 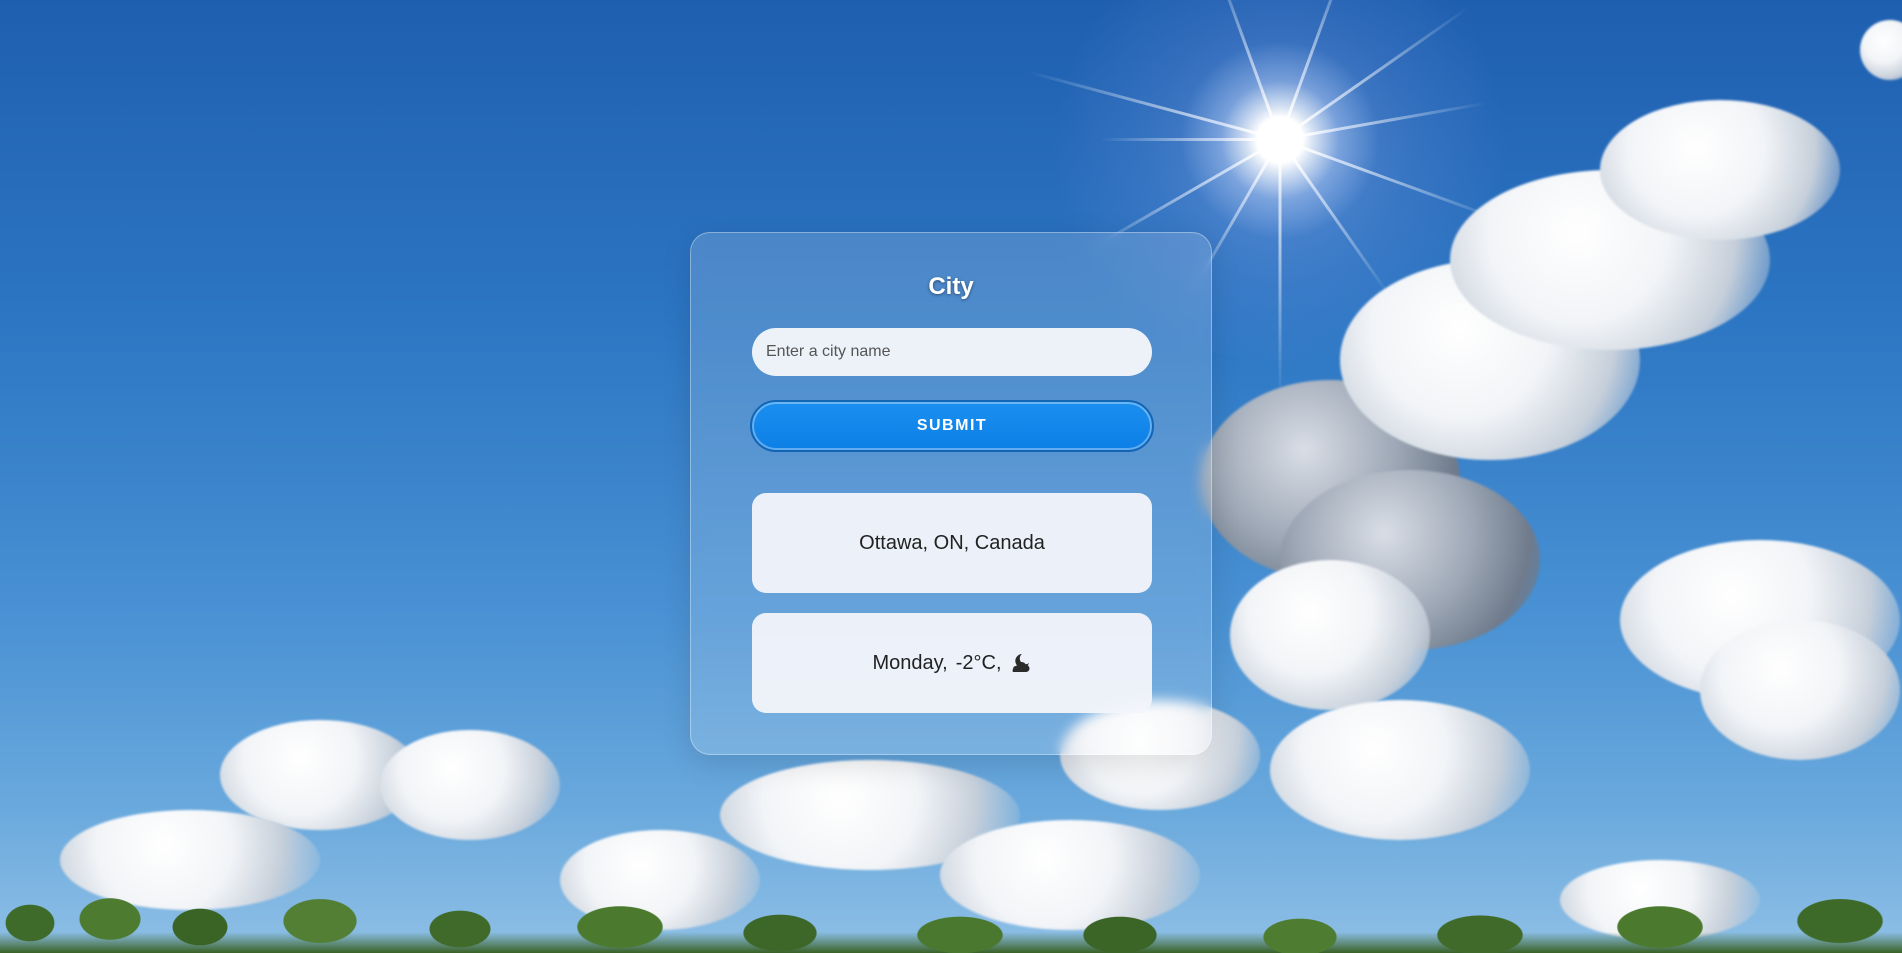 I want to click on card-title: City, so click(x=951, y=286).